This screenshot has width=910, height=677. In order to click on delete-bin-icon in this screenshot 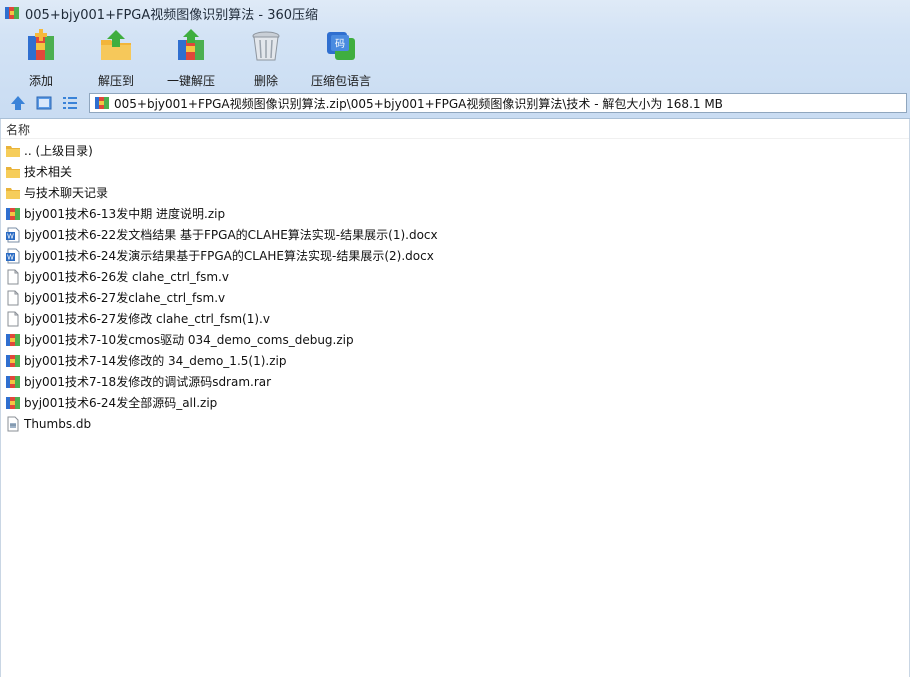, I will do `click(266, 46)`.